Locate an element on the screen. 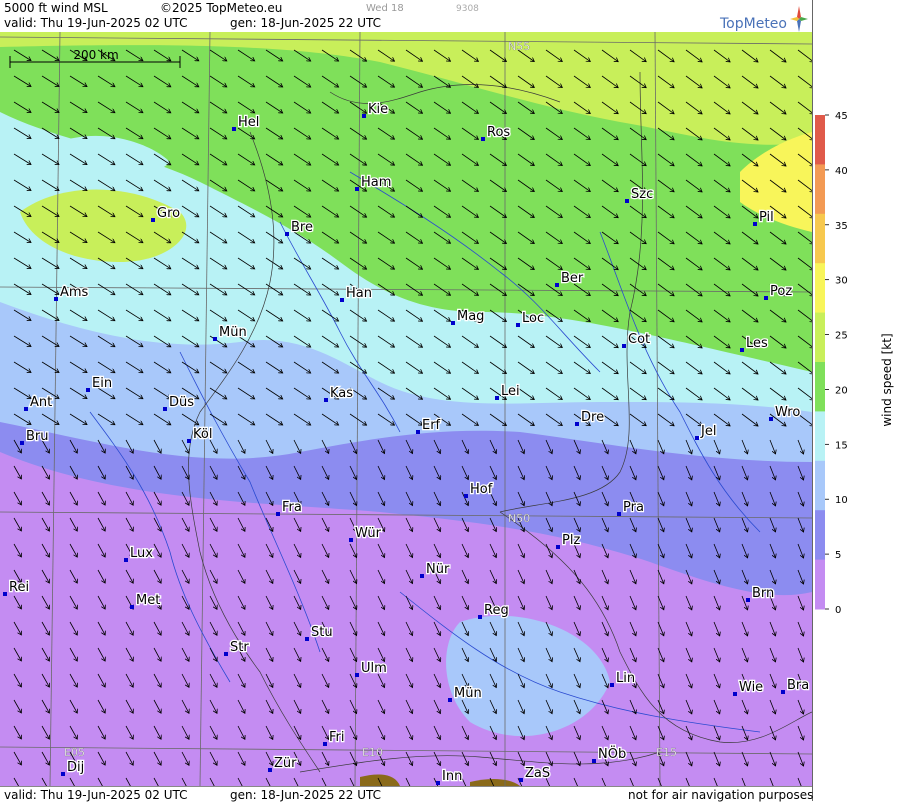  legend-tick-label: 25 is located at coordinates (841, 336).